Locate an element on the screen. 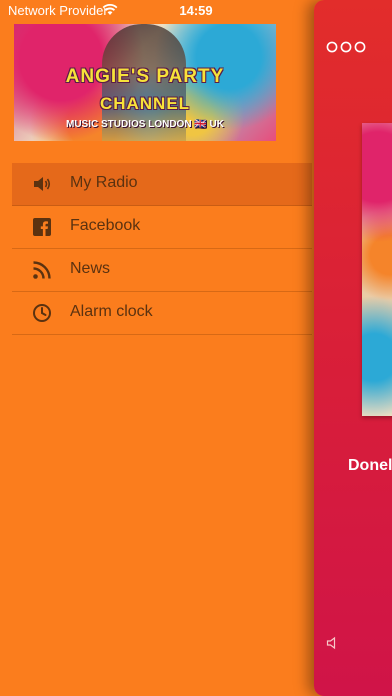  menu-item-label: My Radio is located at coordinates (104, 182).